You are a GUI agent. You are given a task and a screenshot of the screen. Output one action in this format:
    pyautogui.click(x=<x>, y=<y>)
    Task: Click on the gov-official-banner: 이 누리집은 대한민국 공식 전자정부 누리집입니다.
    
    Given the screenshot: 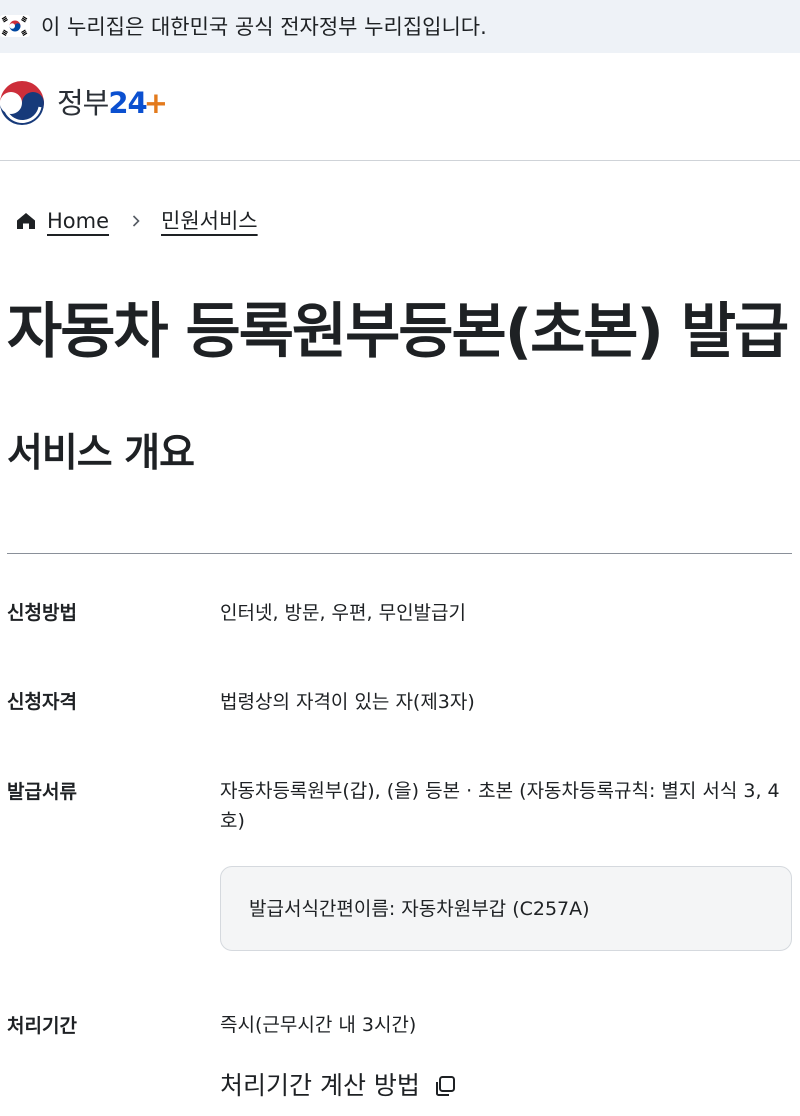 What is the action you would take?
    pyautogui.click(x=400, y=26)
    